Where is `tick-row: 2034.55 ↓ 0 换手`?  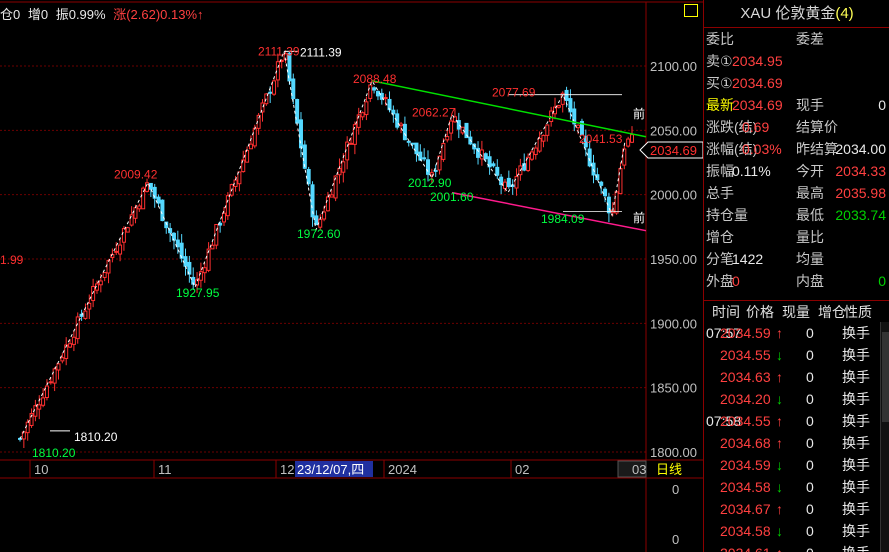
tick-row: 2034.55 ↓ 0 换手 is located at coordinates (796, 355).